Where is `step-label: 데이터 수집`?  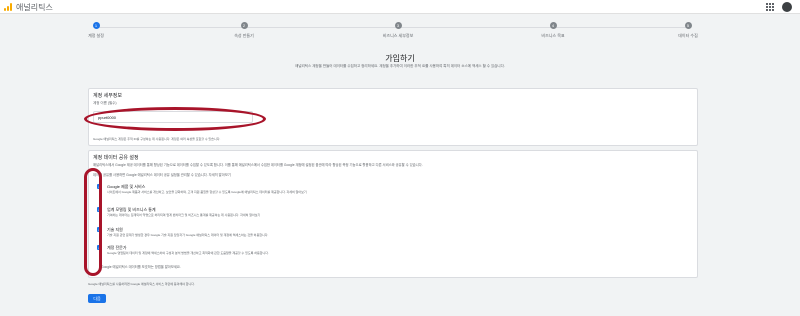 step-label: 데이터 수집 is located at coordinates (688, 35).